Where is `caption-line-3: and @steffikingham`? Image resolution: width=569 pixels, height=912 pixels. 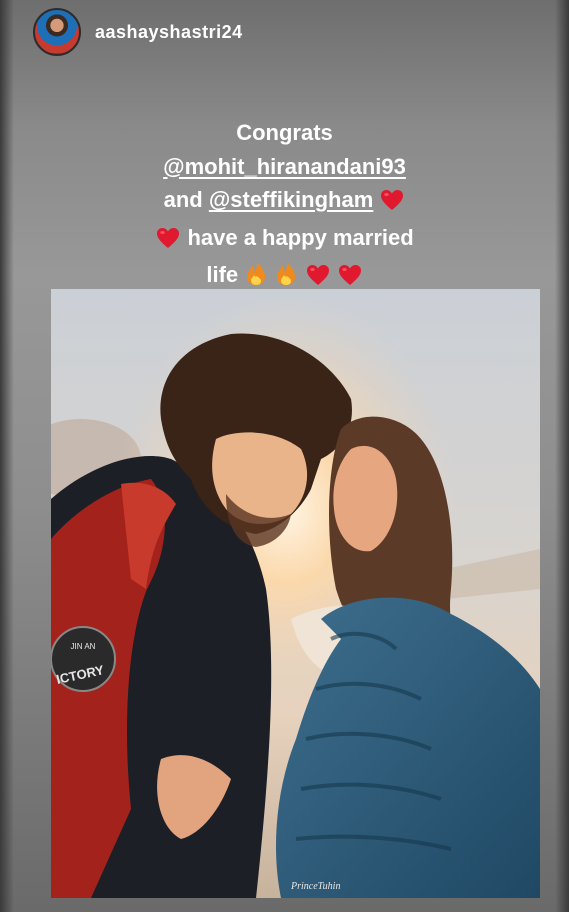 caption-line-3: and @steffikingham is located at coordinates (284, 202).